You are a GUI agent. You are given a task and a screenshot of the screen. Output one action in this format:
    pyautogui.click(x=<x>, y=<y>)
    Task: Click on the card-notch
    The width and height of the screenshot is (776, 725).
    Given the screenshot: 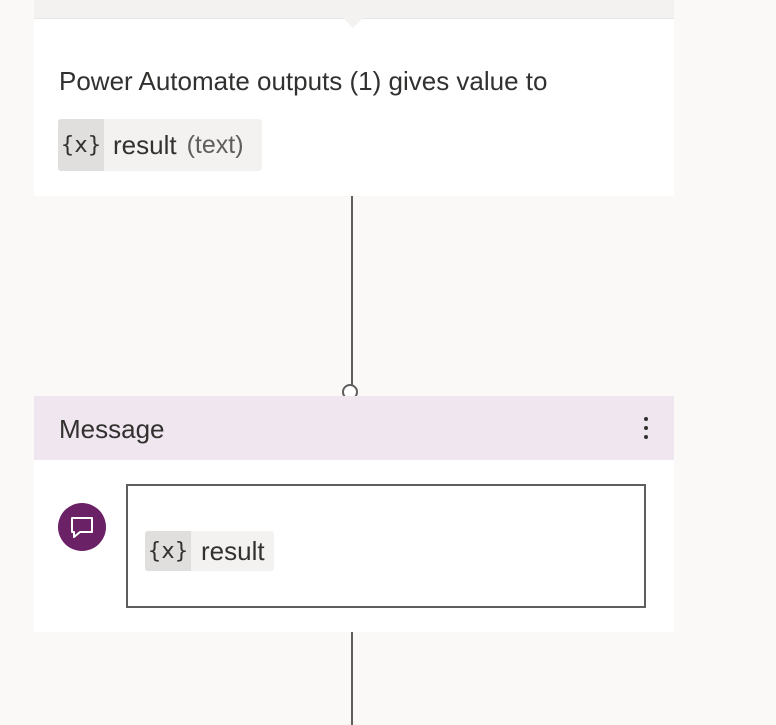 What is the action you would take?
    pyautogui.click(x=353, y=23)
    